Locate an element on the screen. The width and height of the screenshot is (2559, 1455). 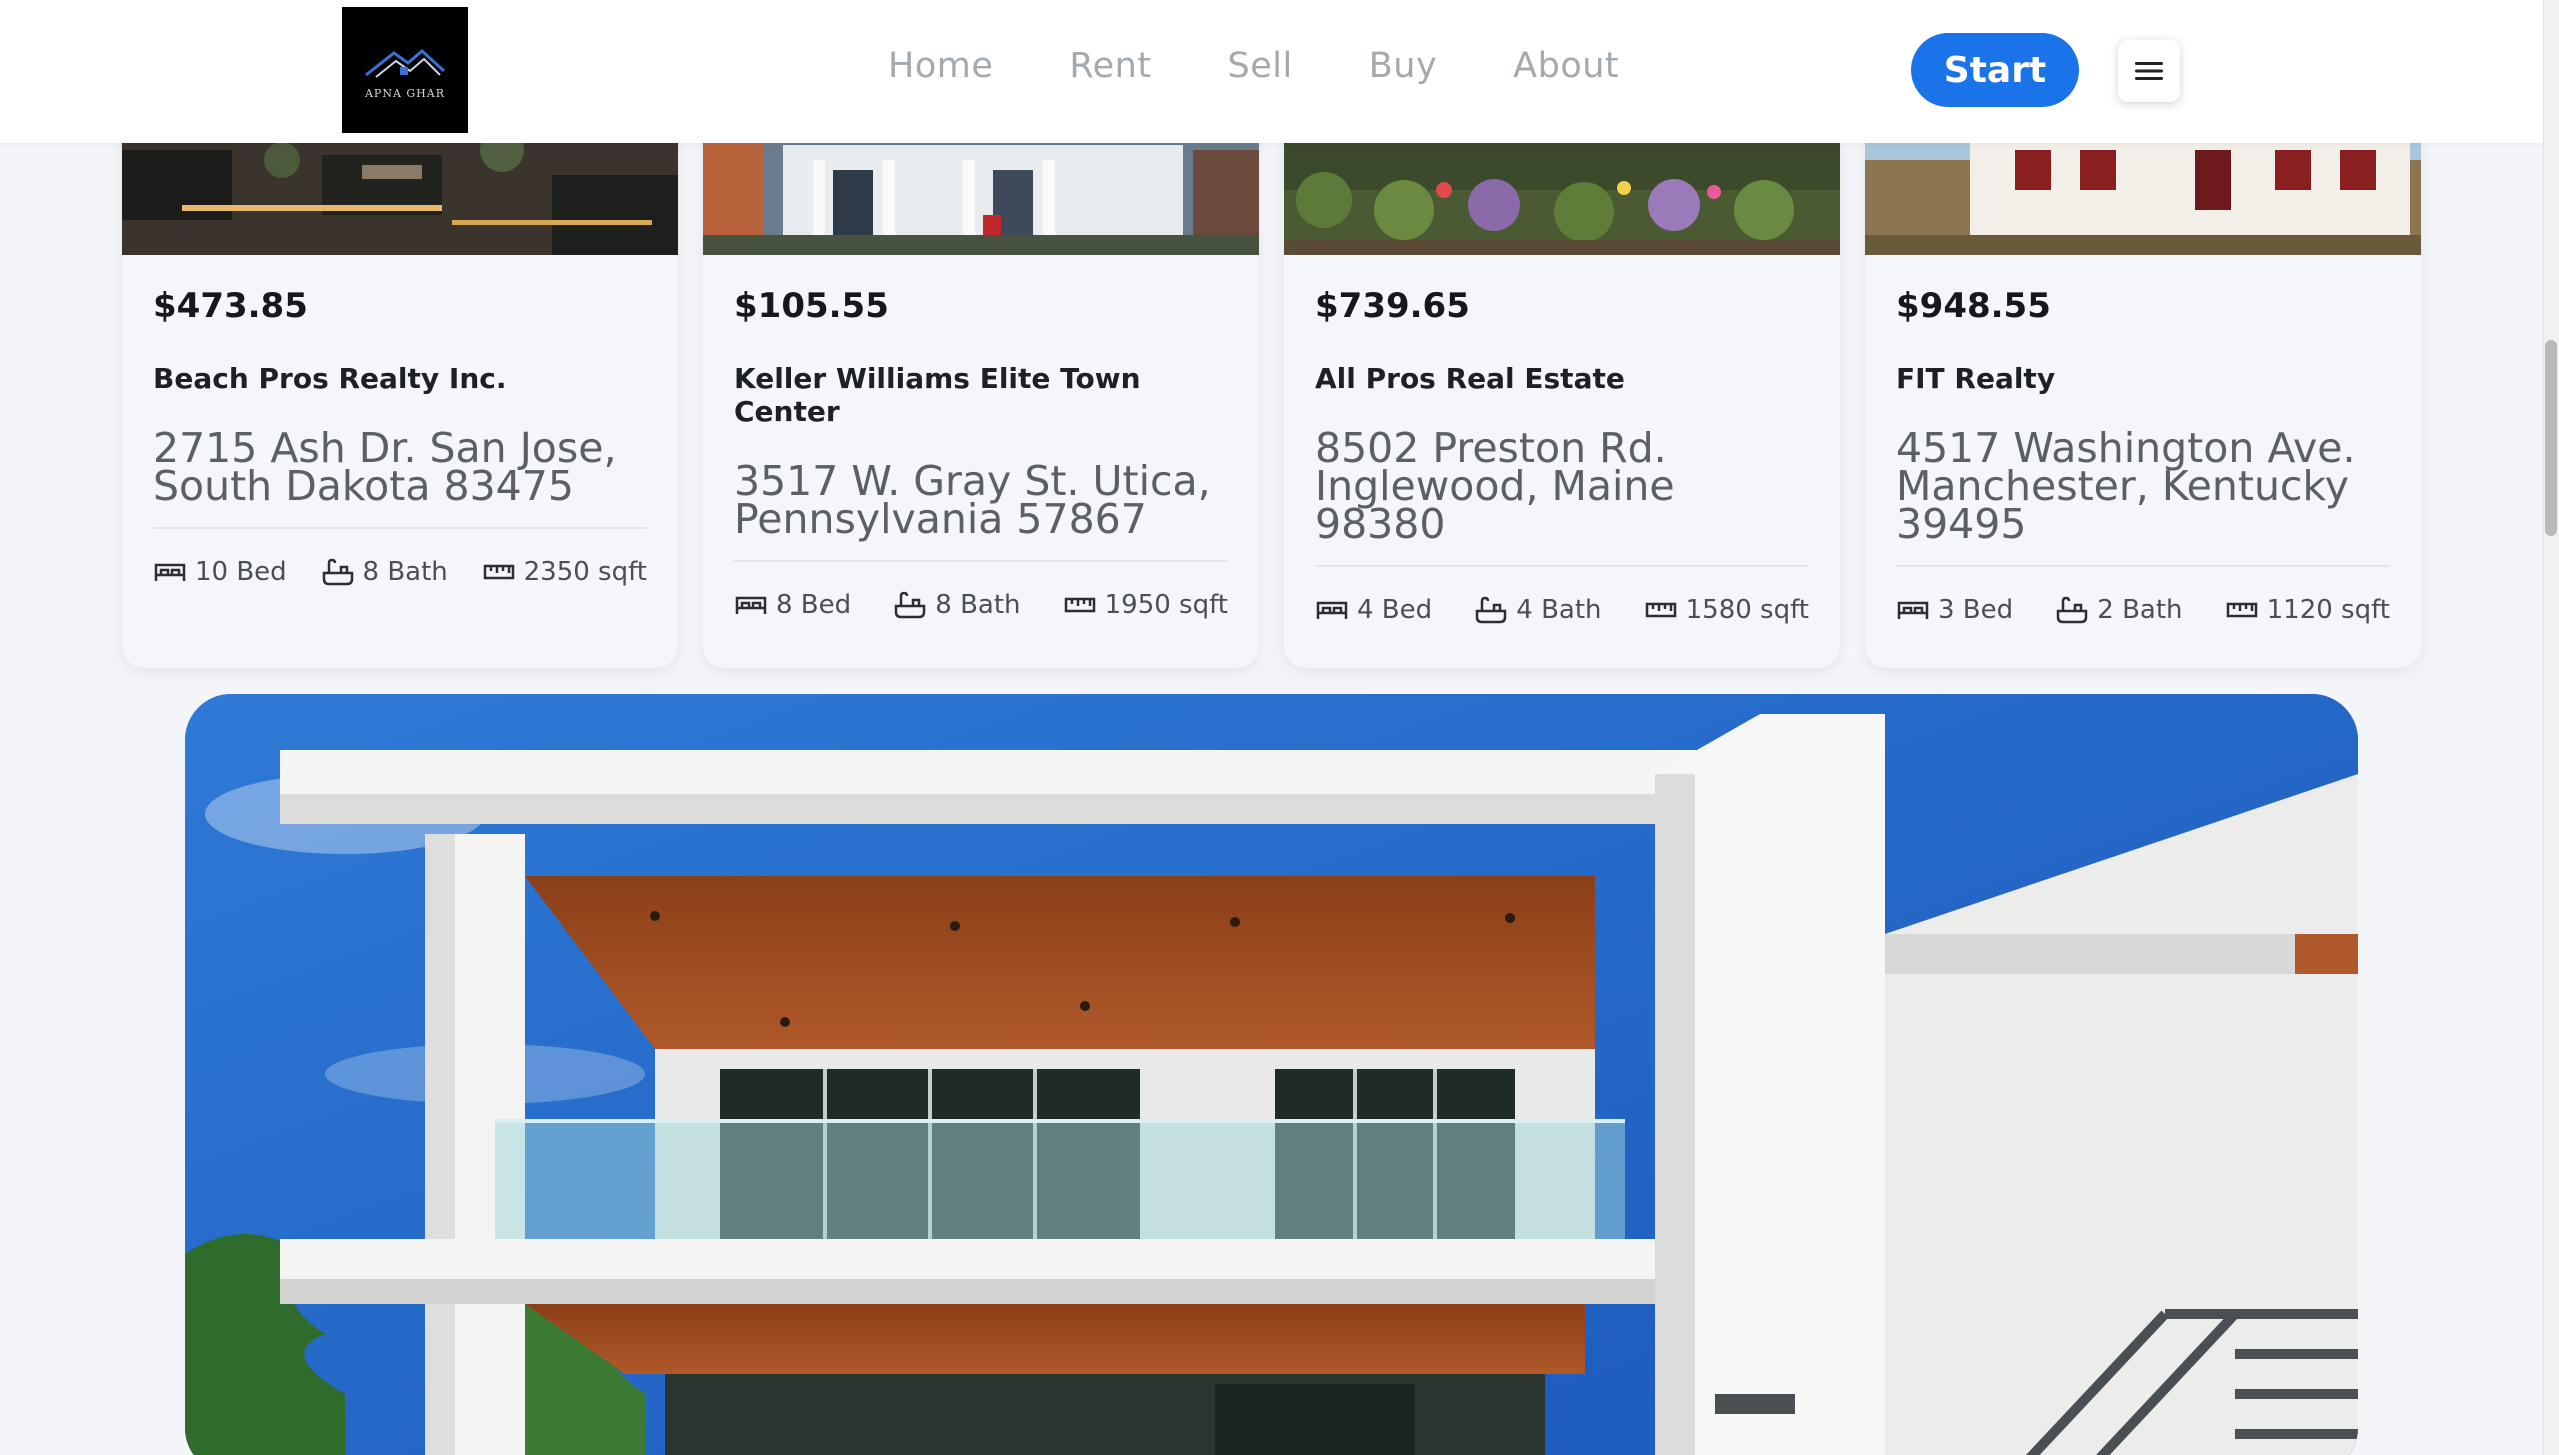
area-size: 1580 sqft is located at coordinates (1747, 610).